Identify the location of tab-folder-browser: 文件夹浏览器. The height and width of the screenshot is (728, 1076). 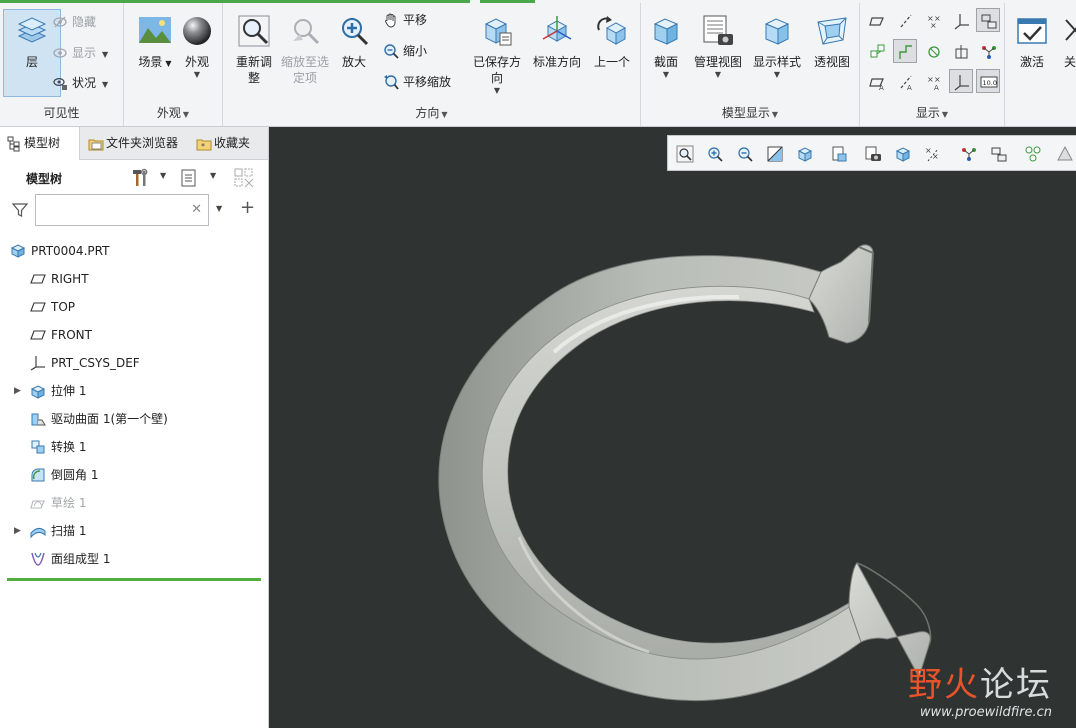
(134, 143).